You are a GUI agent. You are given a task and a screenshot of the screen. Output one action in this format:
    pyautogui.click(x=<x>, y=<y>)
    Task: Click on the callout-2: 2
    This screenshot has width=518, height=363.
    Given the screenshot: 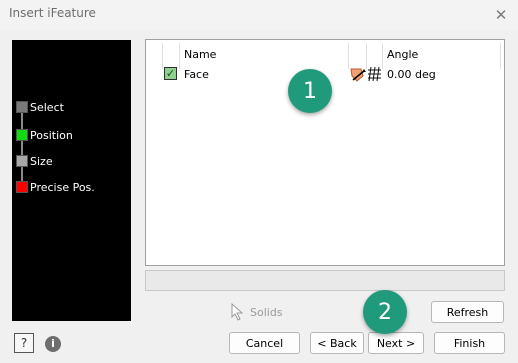 What is the action you would take?
    pyautogui.click(x=385, y=312)
    